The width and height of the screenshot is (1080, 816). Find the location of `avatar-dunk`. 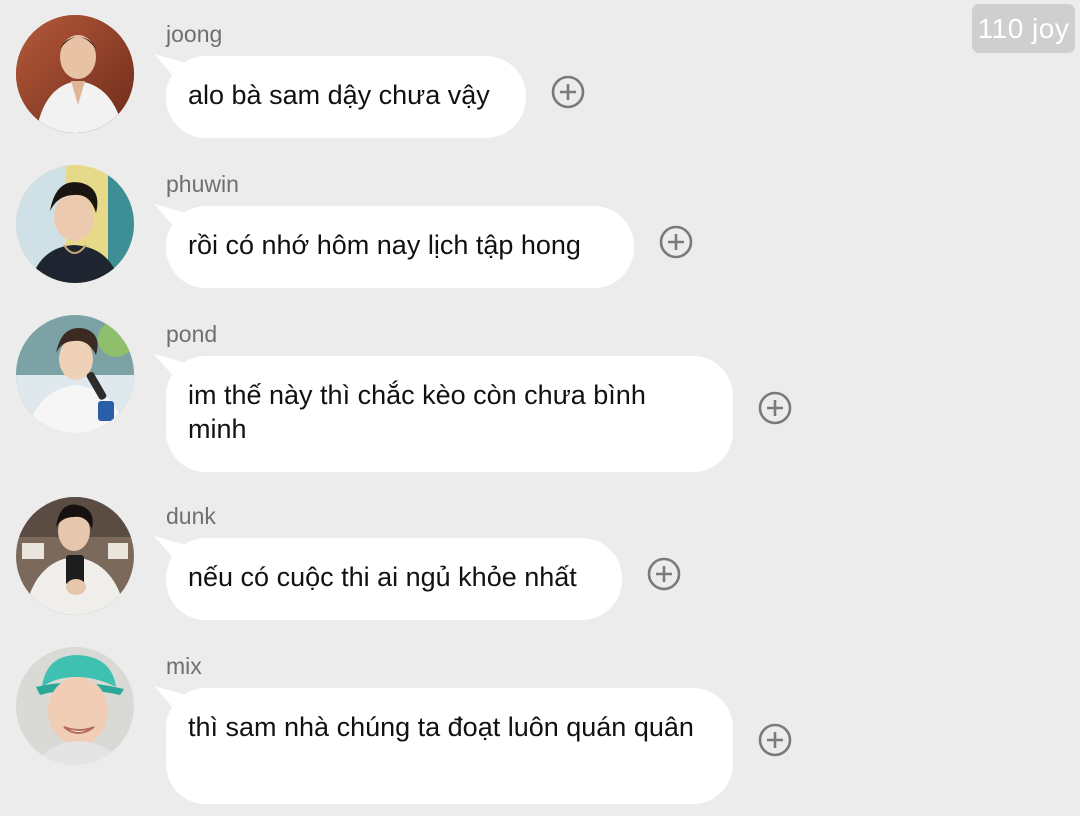

avatar-dunk is located at coordinates (75, 556).